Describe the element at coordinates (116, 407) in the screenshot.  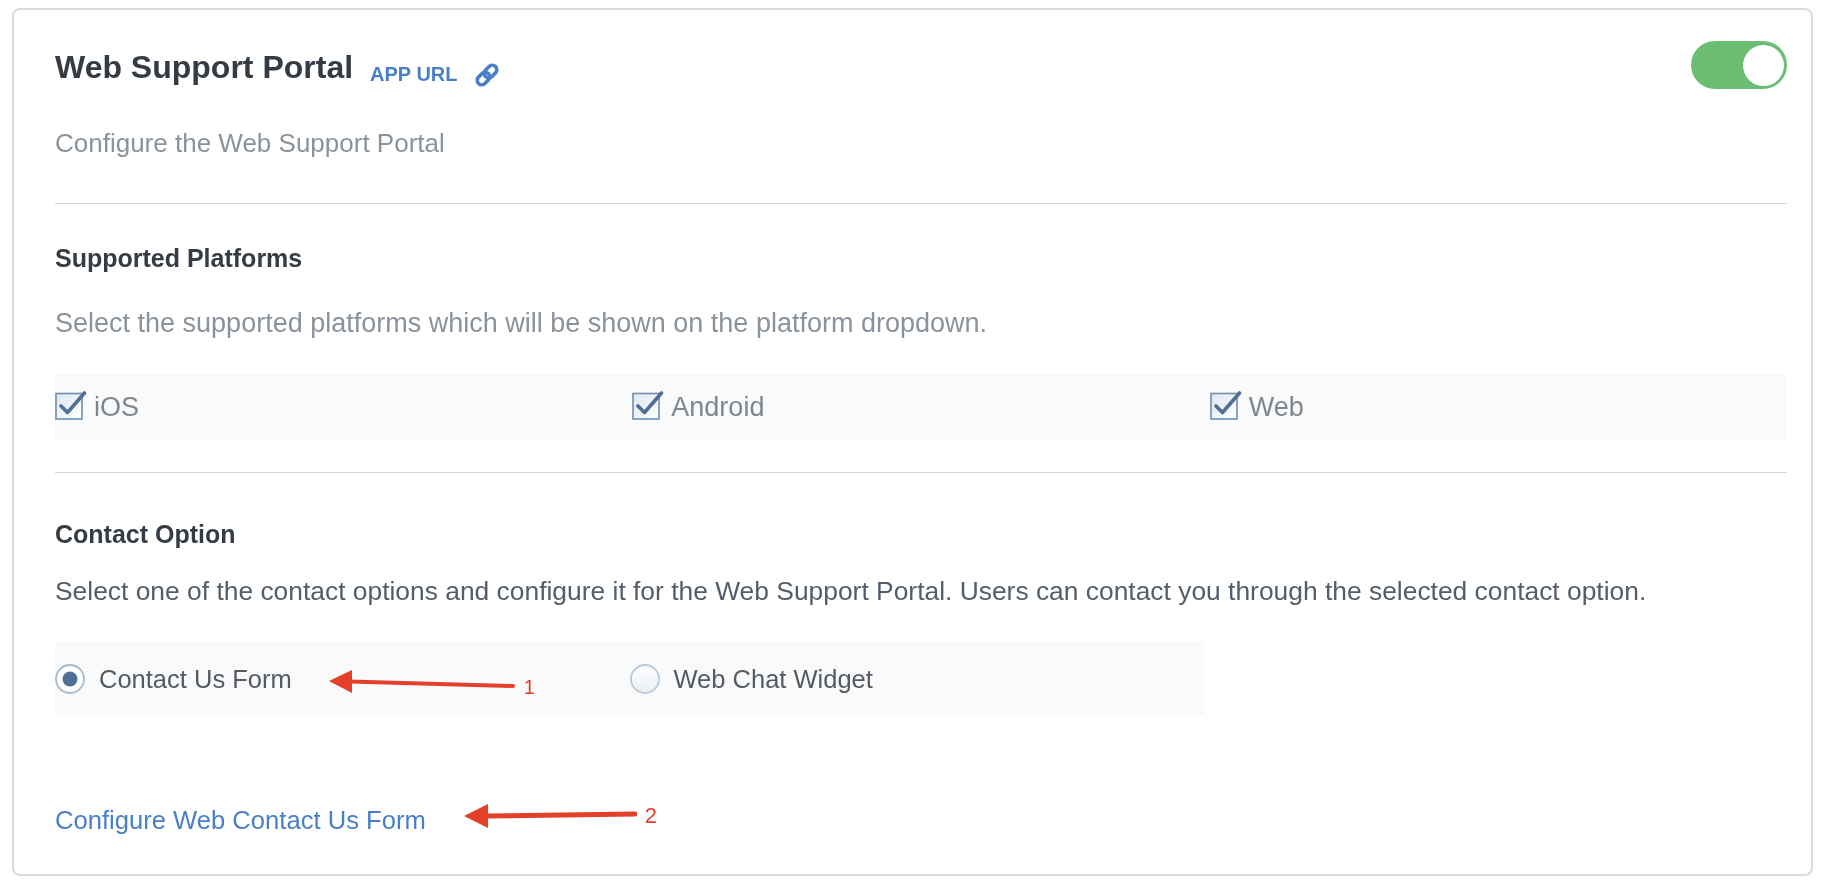
I see `checkbox-label: iOS` at that location.